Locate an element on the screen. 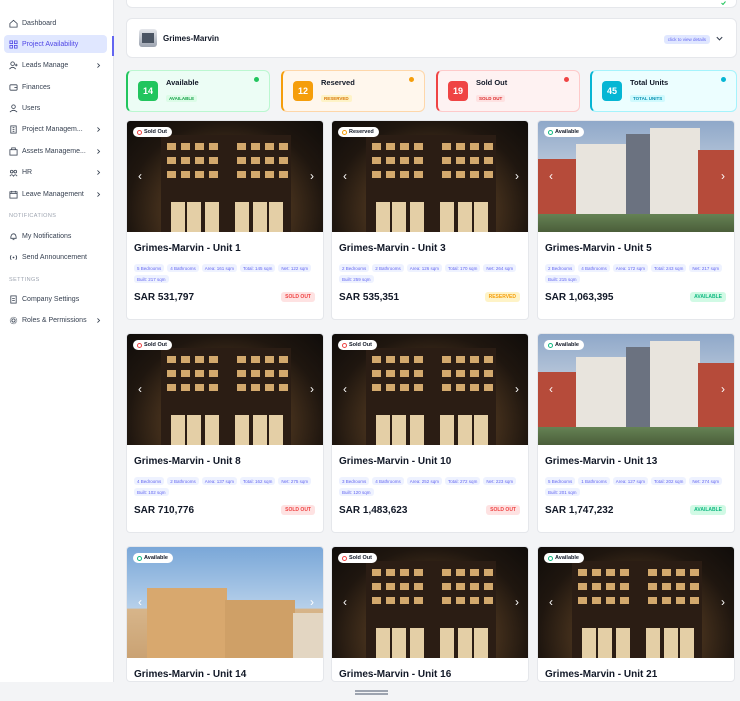 This screenshot has height=701, width=740. stat-card-available: 14 Available AVAILABLE is located at coordinates (198, 91).